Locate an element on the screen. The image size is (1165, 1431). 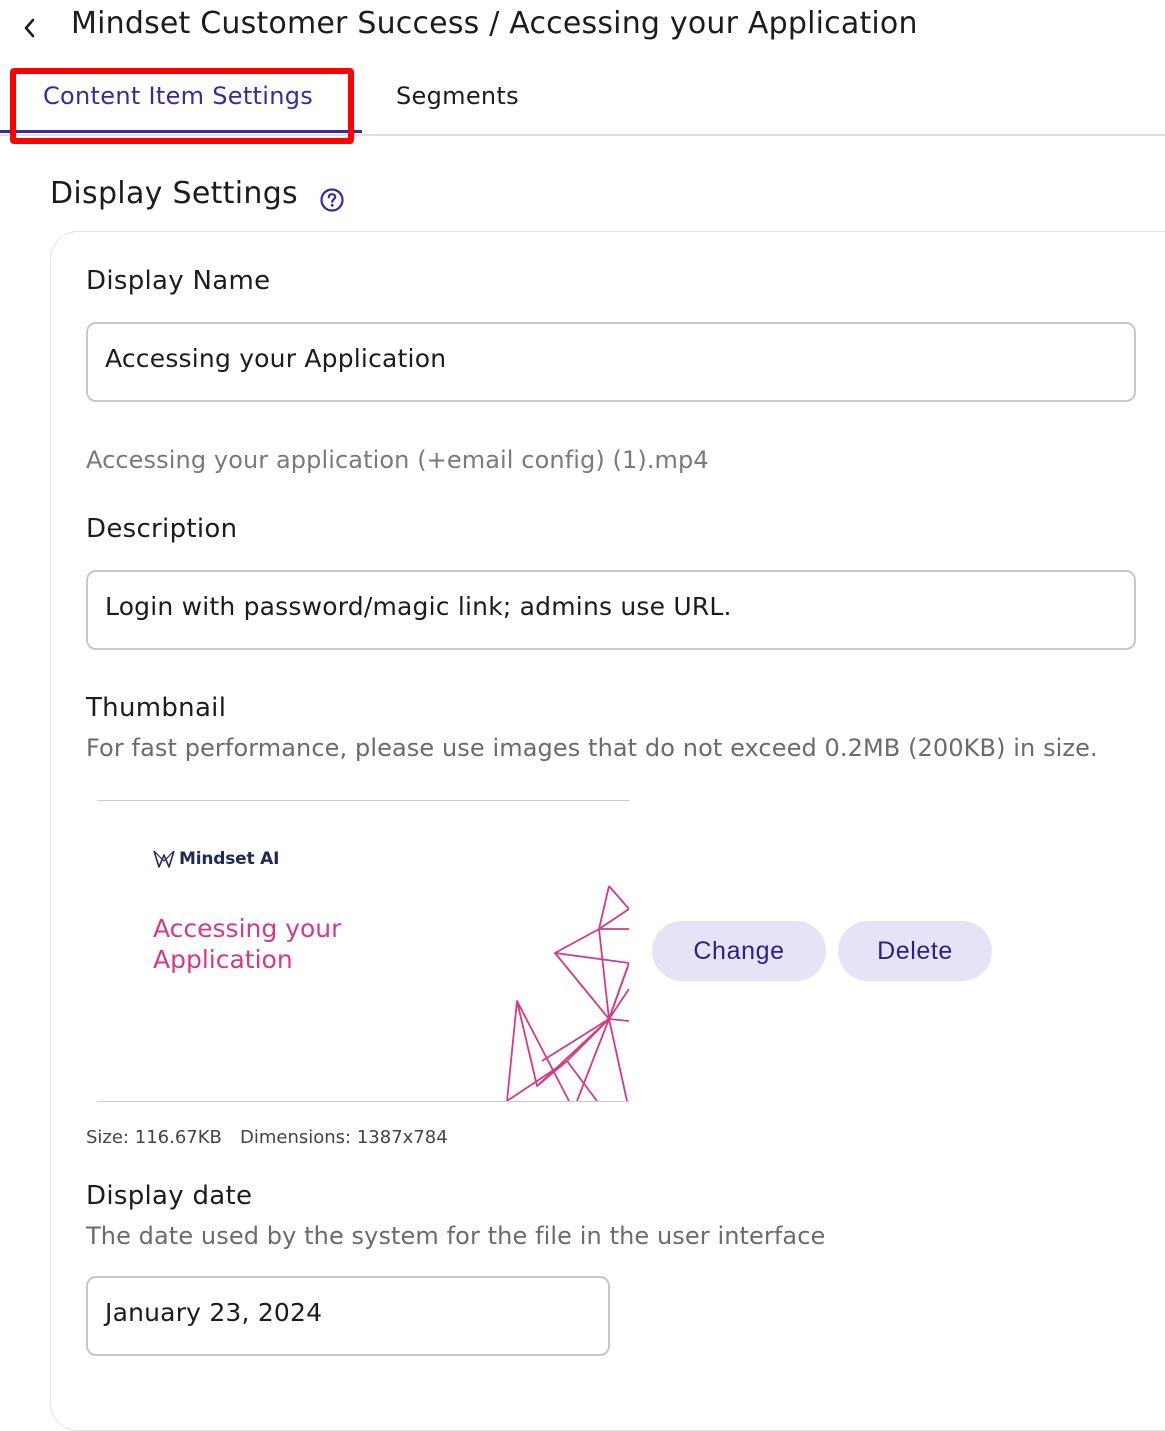
change-thumbnail-button: Change is located at coordinates (739, 951).